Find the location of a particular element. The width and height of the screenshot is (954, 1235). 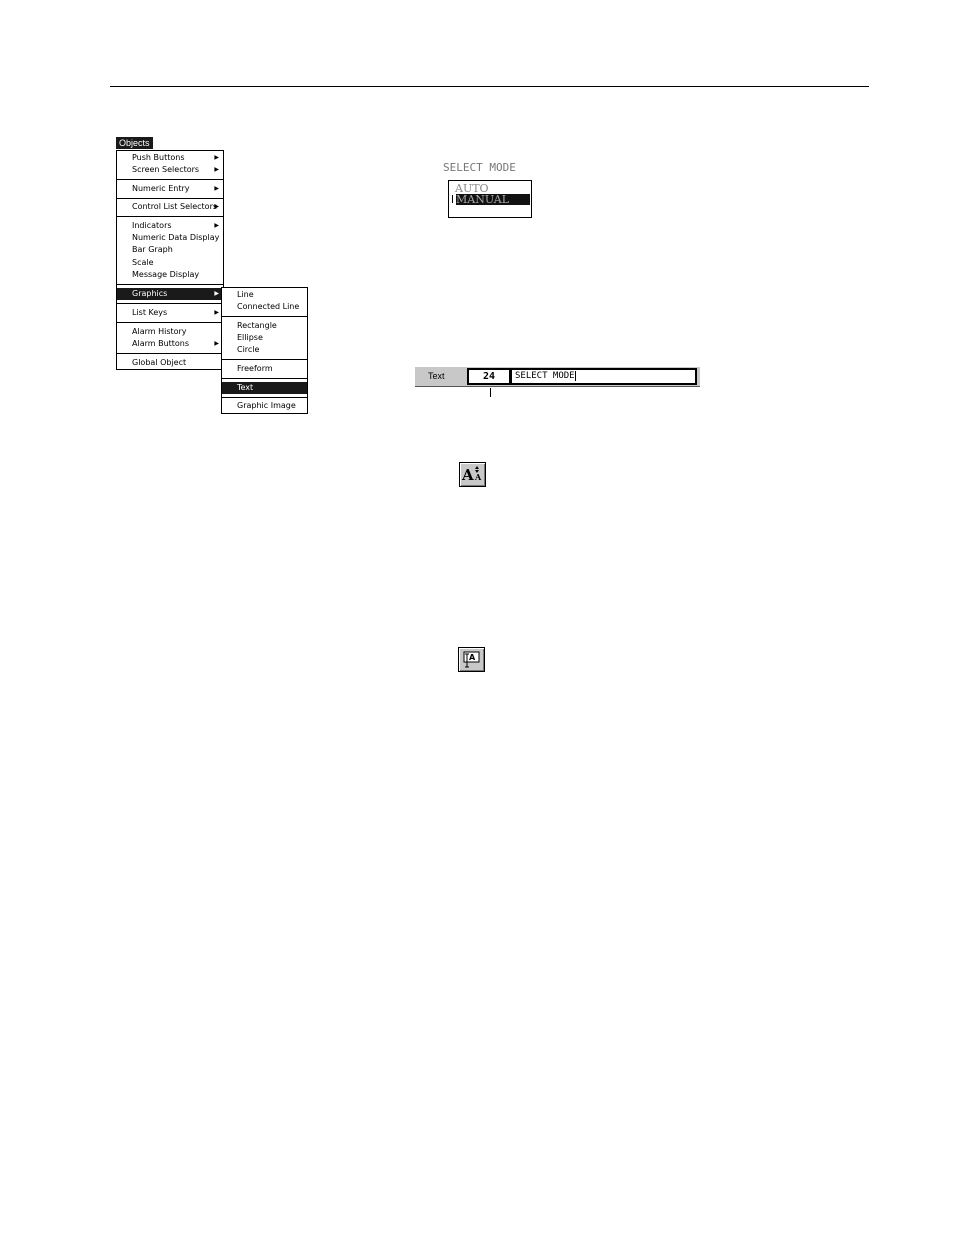

menu-item-message-display: Message Display is located at coordinates (170, 275).